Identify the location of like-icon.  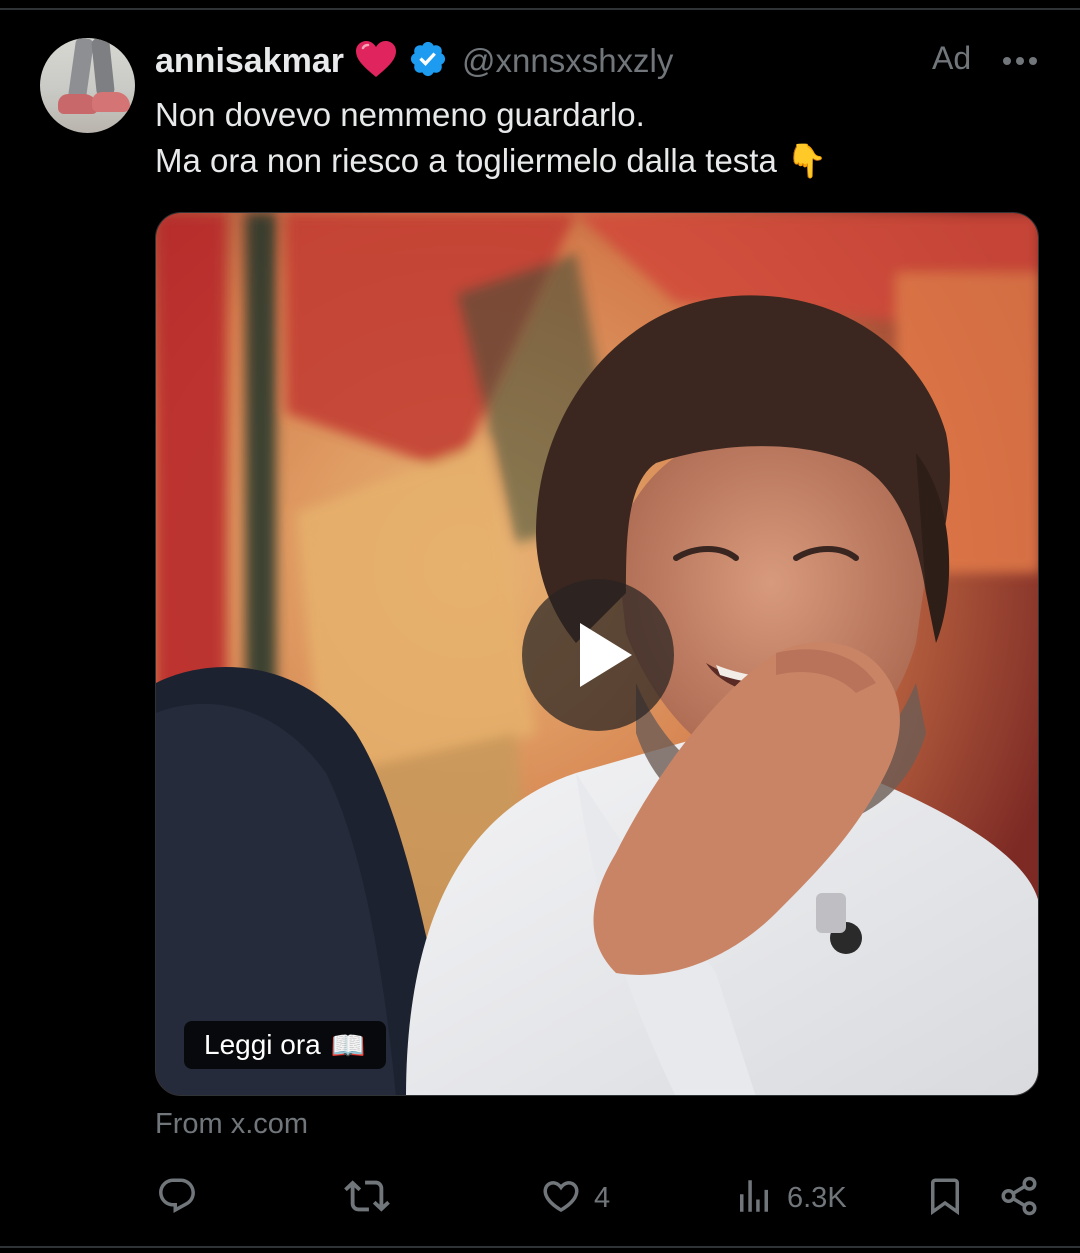
(561, 1198).